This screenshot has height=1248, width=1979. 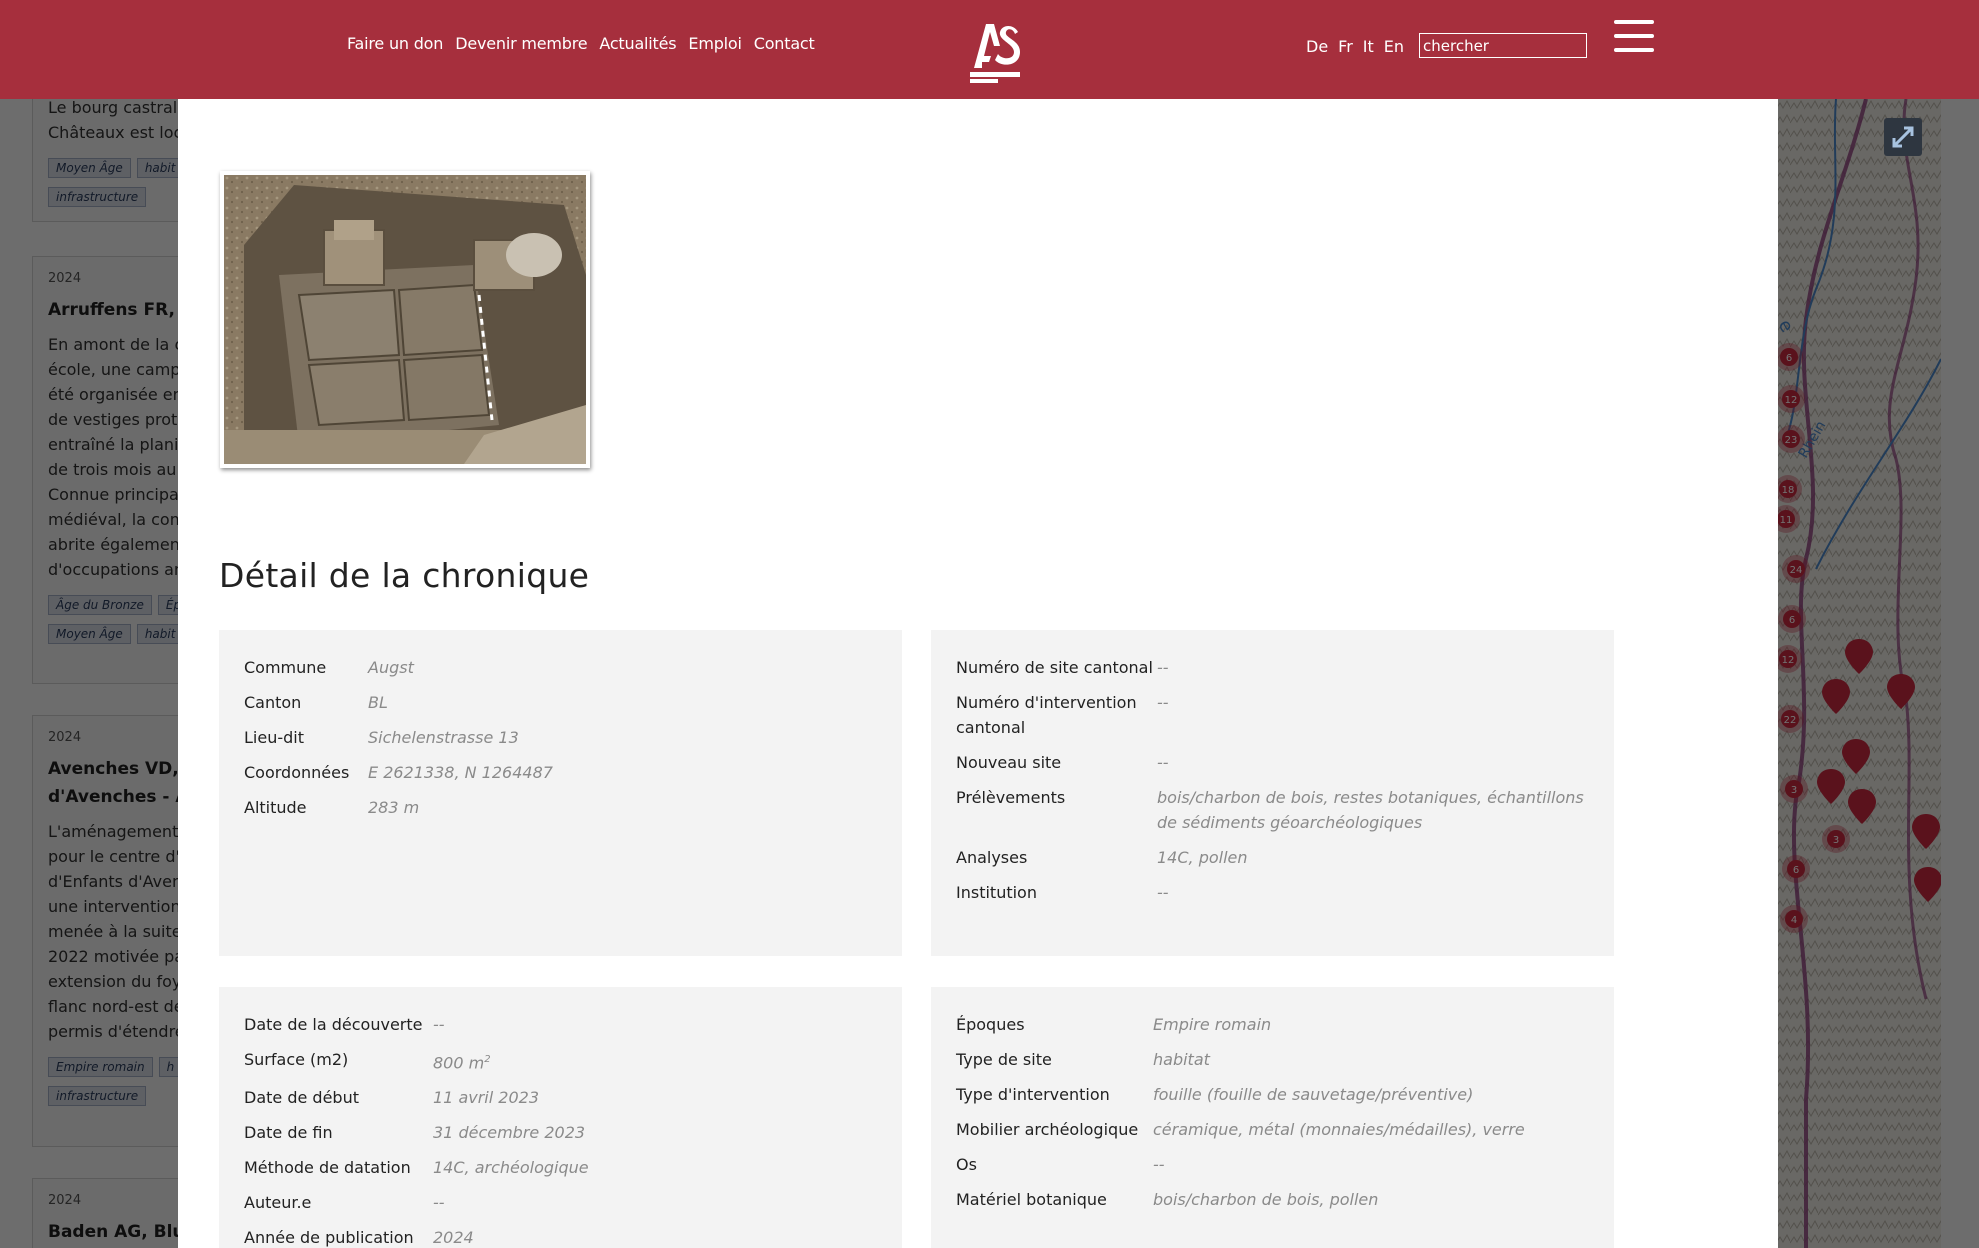 I want to click on detail-label: Date de début, so click(x=301, y=1098).